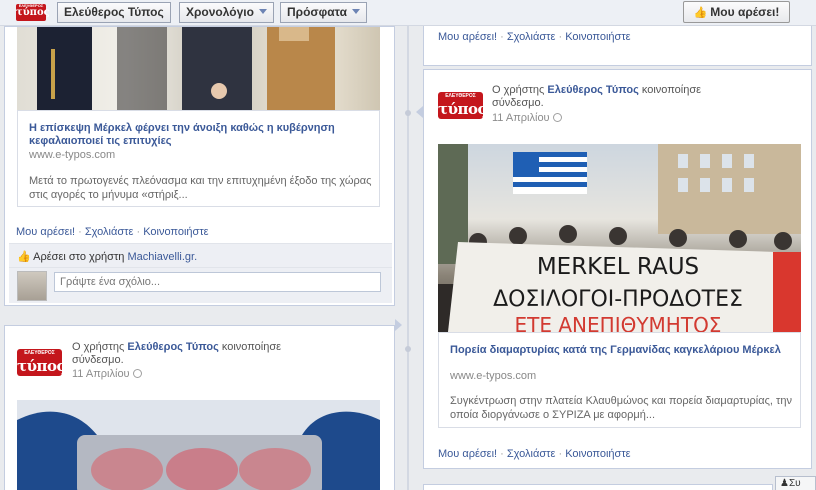 This screenshot has height=490, width=816. What do you see at coordinates (795, 483) in the screenshot?
I see `chat-tab: ♟Συ` at bounding box center [795, 483].